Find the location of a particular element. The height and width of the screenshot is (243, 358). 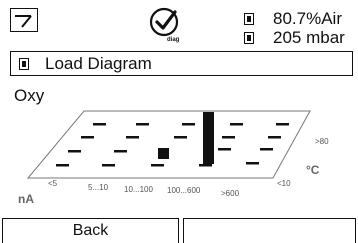

status-air-value: 80.7%Air is located at coordinates (307, 18).